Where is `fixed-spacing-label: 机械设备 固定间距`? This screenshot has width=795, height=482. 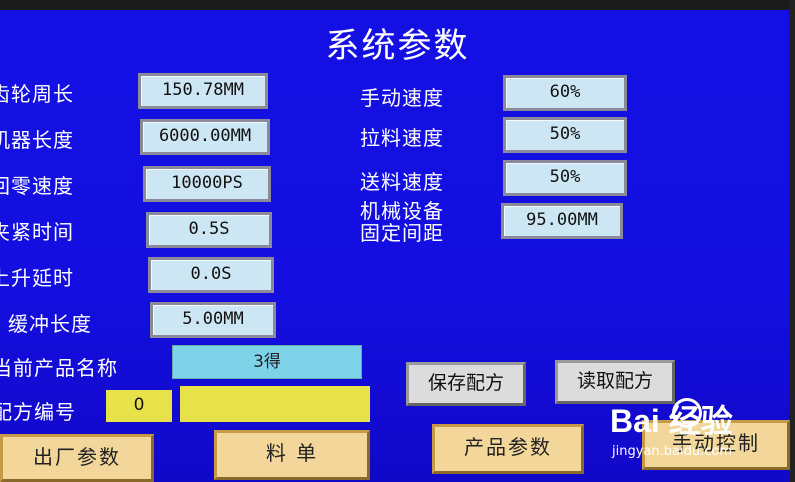
fixed-spacing-label: 机械设备 固定间距 is located at coordinates (402, 222).